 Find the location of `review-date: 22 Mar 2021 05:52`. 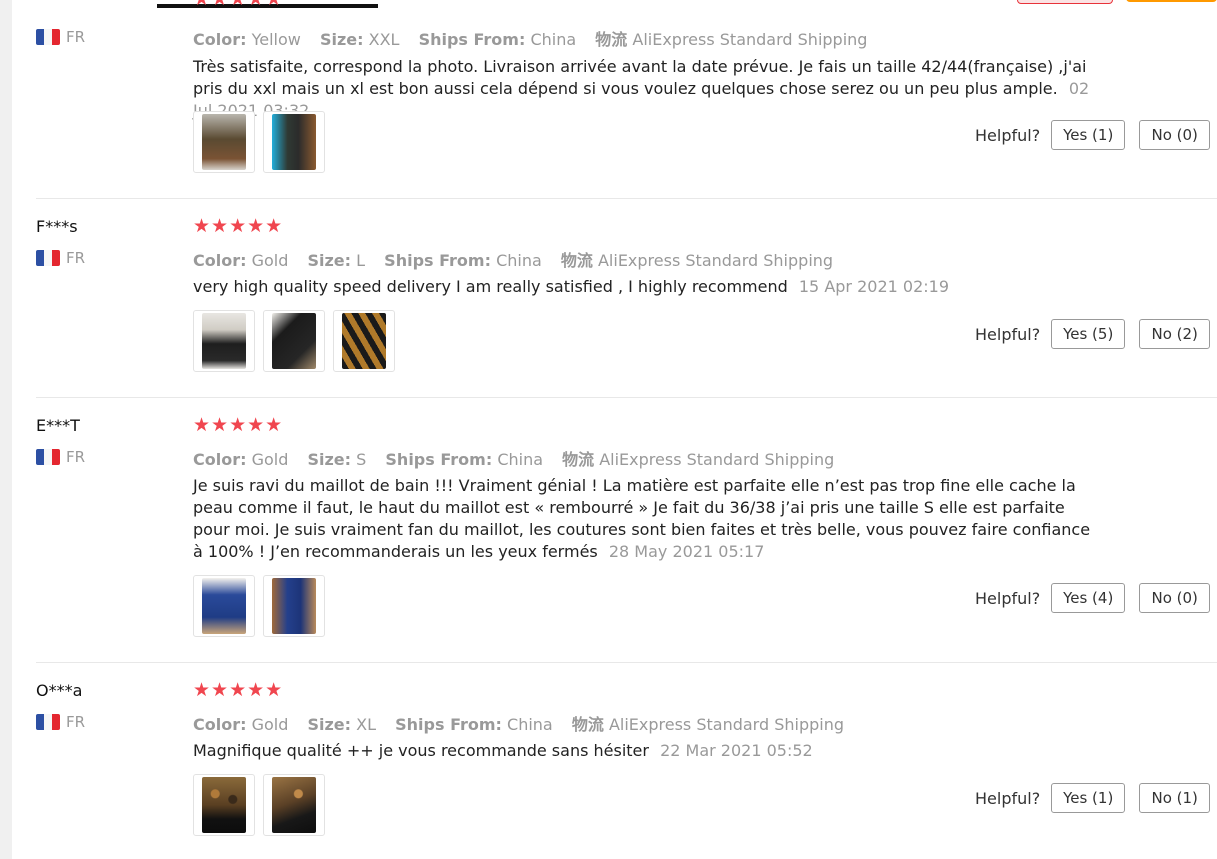

review-date: 22 Mar 2021 05:52 is located at coordinates (736, 750).